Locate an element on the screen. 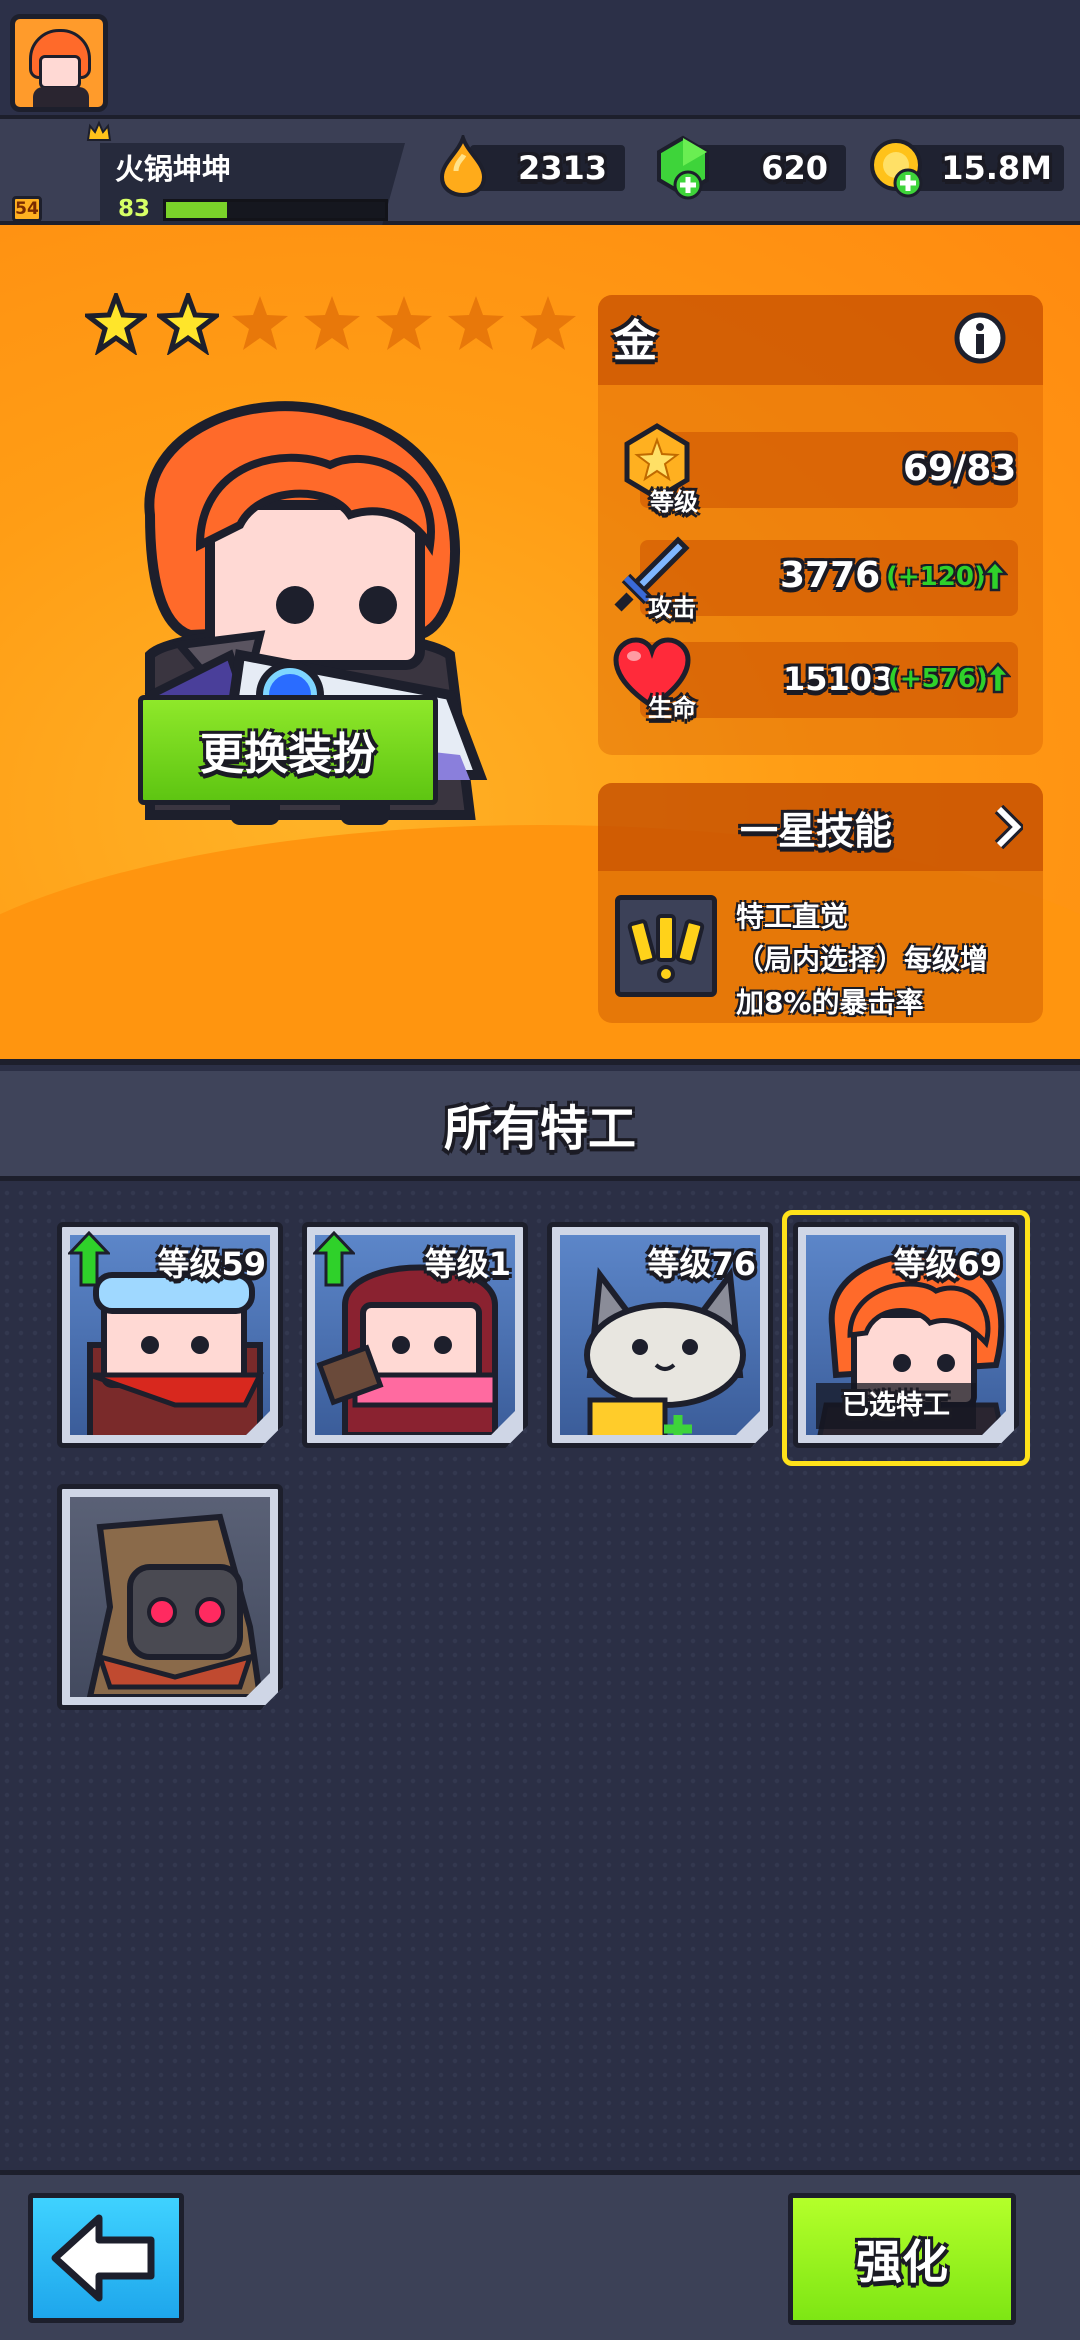  attack-tag: 攻击 is located at coordinates (672, 608).